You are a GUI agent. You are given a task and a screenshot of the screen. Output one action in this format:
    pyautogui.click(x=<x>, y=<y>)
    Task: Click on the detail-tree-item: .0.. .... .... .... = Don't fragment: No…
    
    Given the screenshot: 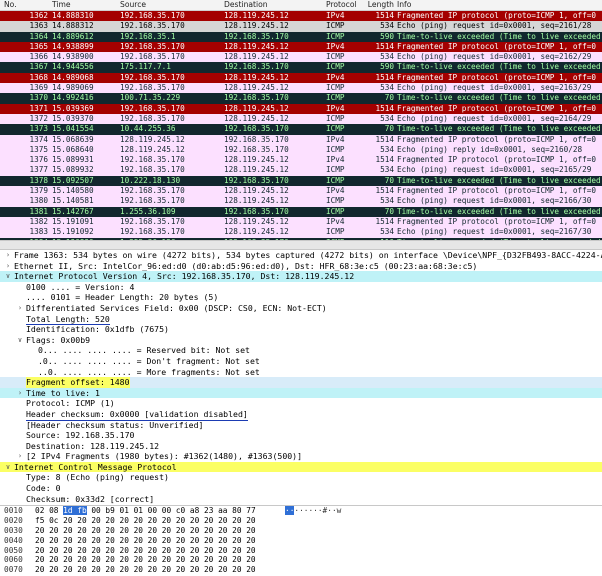 What is the action you would take?
    pyautogui.click(x=301, y=361)
    